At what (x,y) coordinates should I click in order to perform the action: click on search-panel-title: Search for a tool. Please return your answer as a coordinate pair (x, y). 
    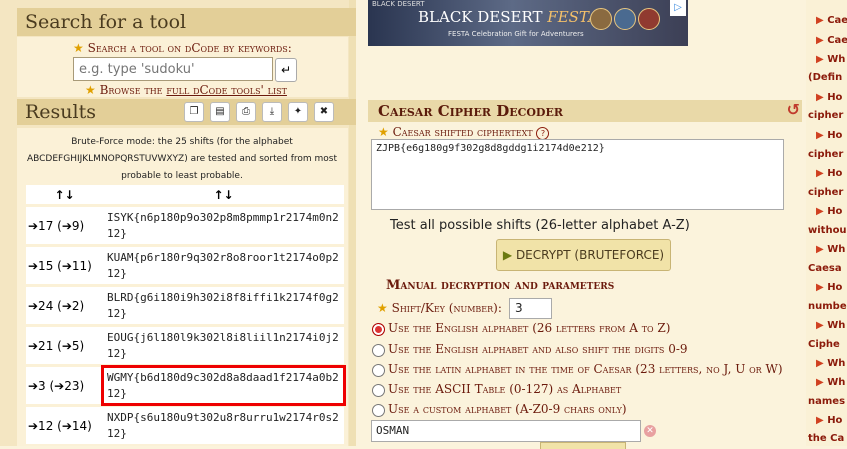
    Looking at the image, I should click on (186, 22).